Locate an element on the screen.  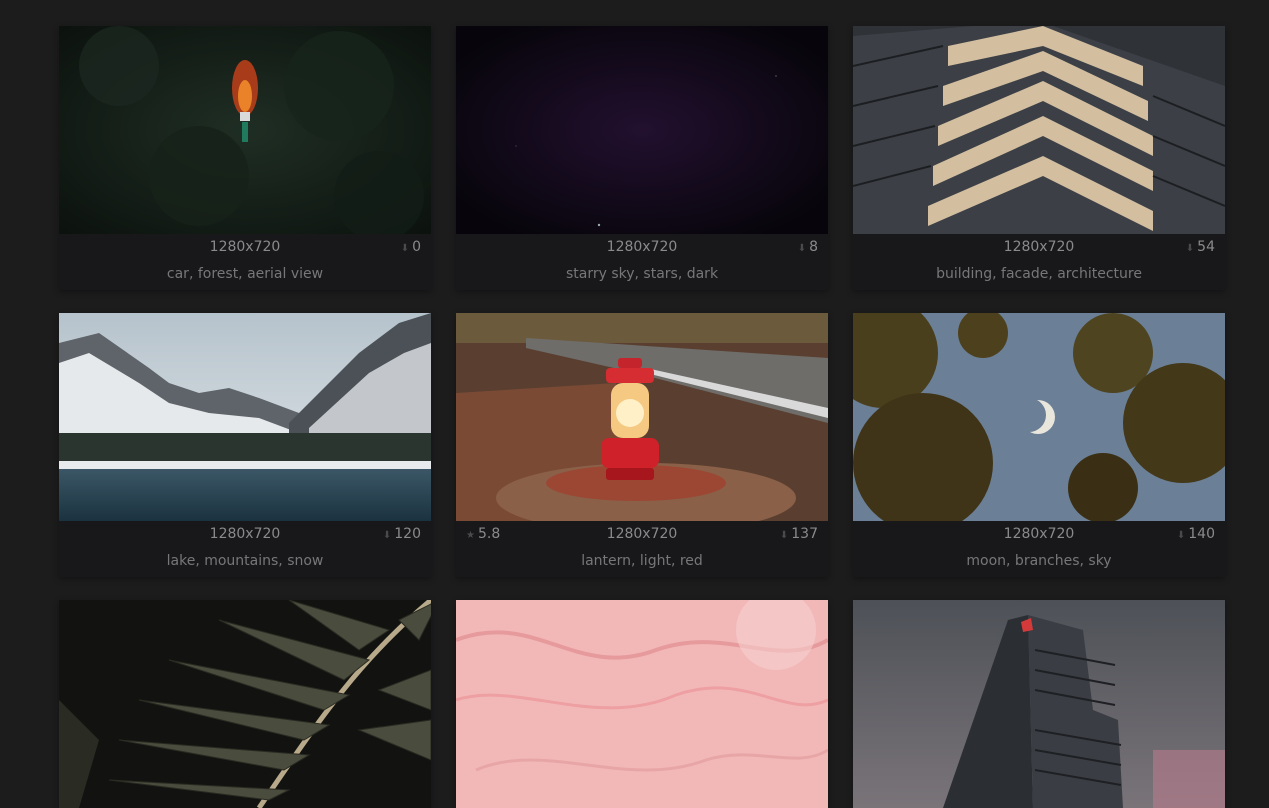
wallpaper-tags: car, forest, aerial view is located at coordinates (245, 275).